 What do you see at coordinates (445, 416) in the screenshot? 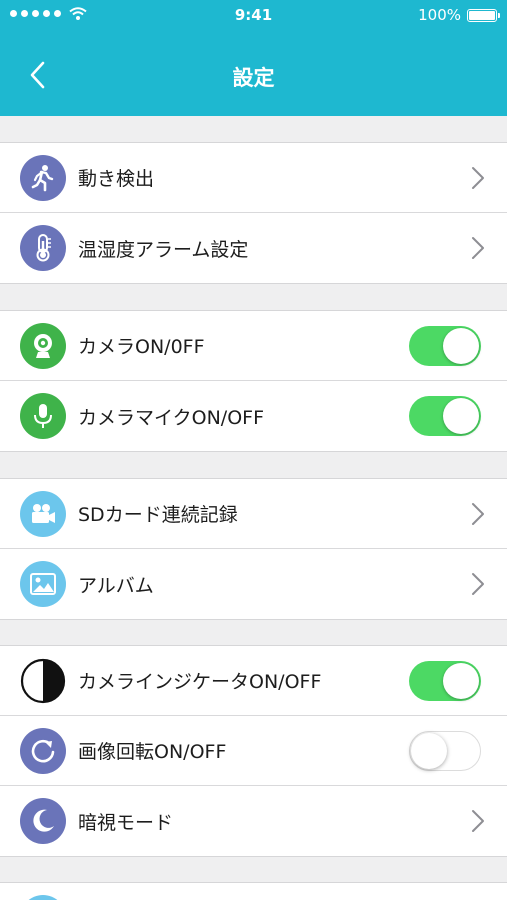
I see `camera-mic-toggle-switch` at bounding box center [445, 416].